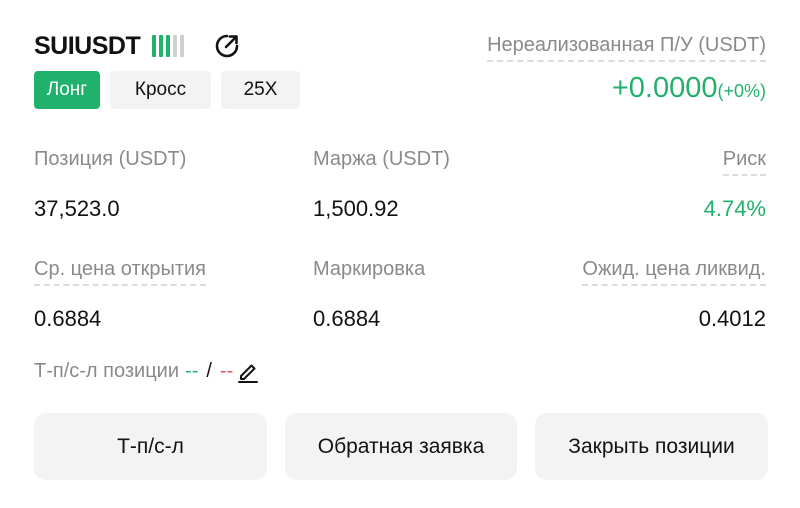 This screenshot has height=508, width=800. I want to click on mark-price-value: 0.6884, so click(347, 318).